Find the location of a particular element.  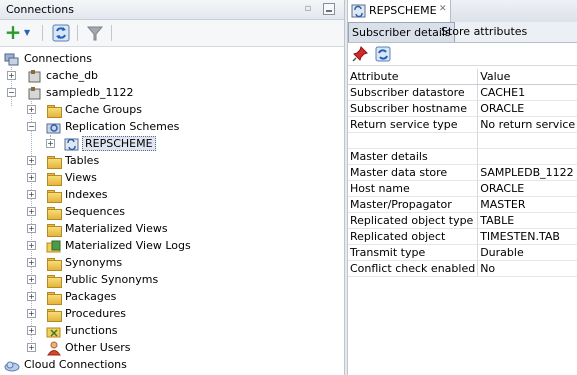

pin-icon is located at coordinates (360, 54).